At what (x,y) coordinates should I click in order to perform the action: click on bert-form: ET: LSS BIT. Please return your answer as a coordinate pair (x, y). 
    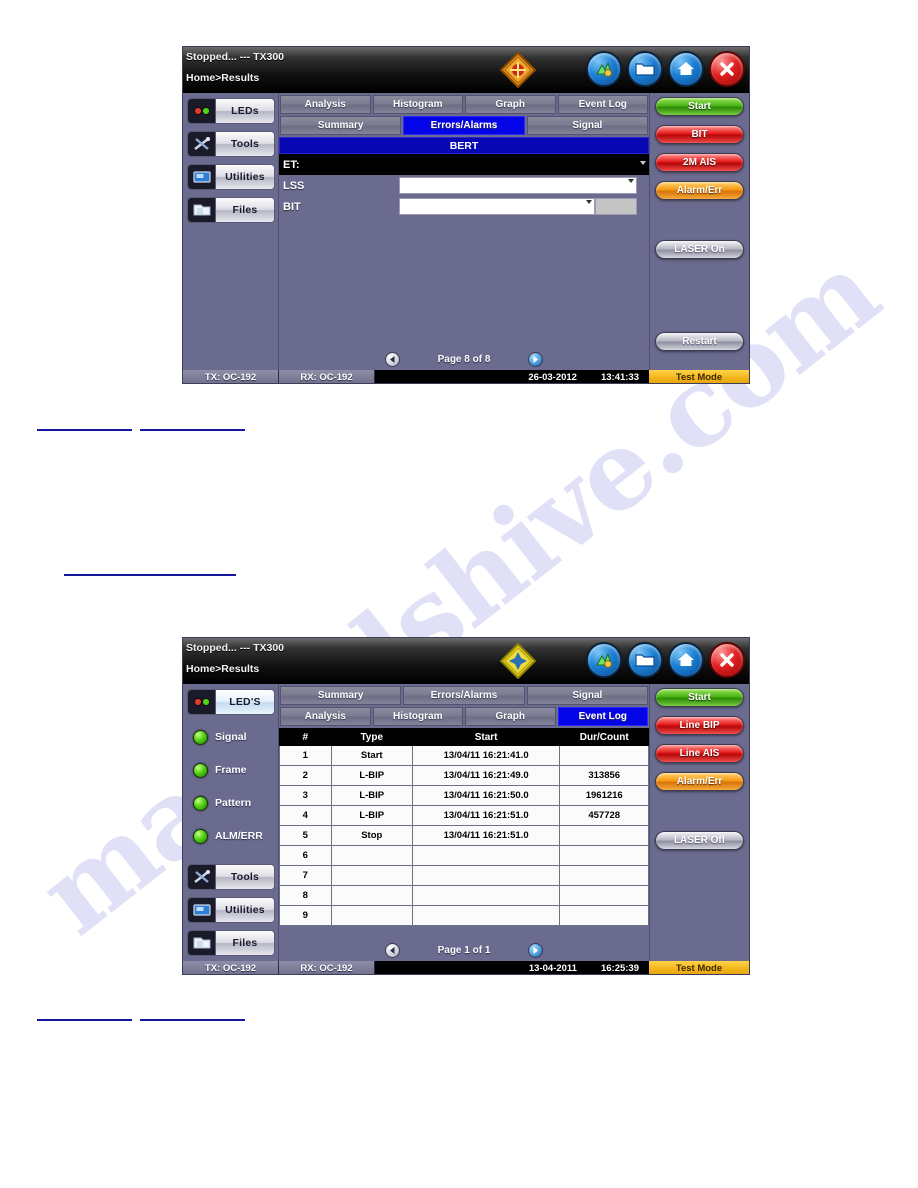
    Looking at the image, I should click on (464, 185).